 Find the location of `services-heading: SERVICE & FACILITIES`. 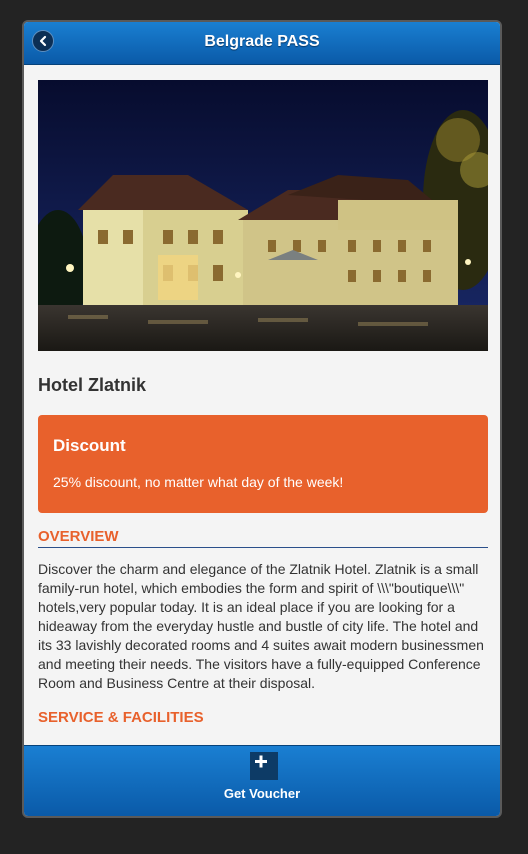

services-heading: SERVICE & FACILITIES is located at coordinates (121, 717).